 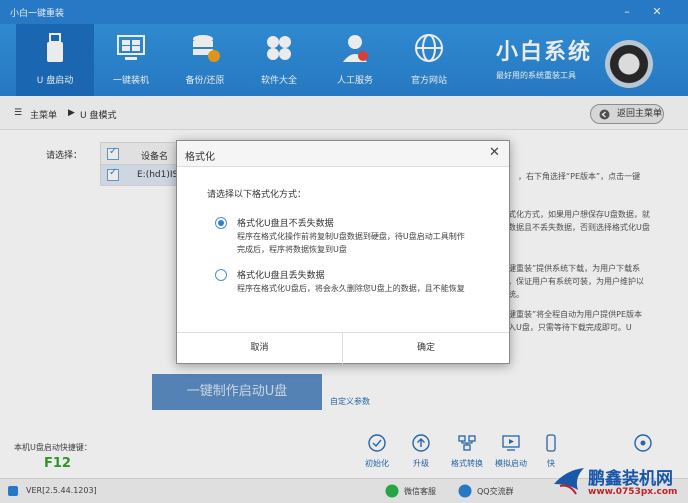 I want to click on cancel-button: 取消, so click(x=260, y=348).